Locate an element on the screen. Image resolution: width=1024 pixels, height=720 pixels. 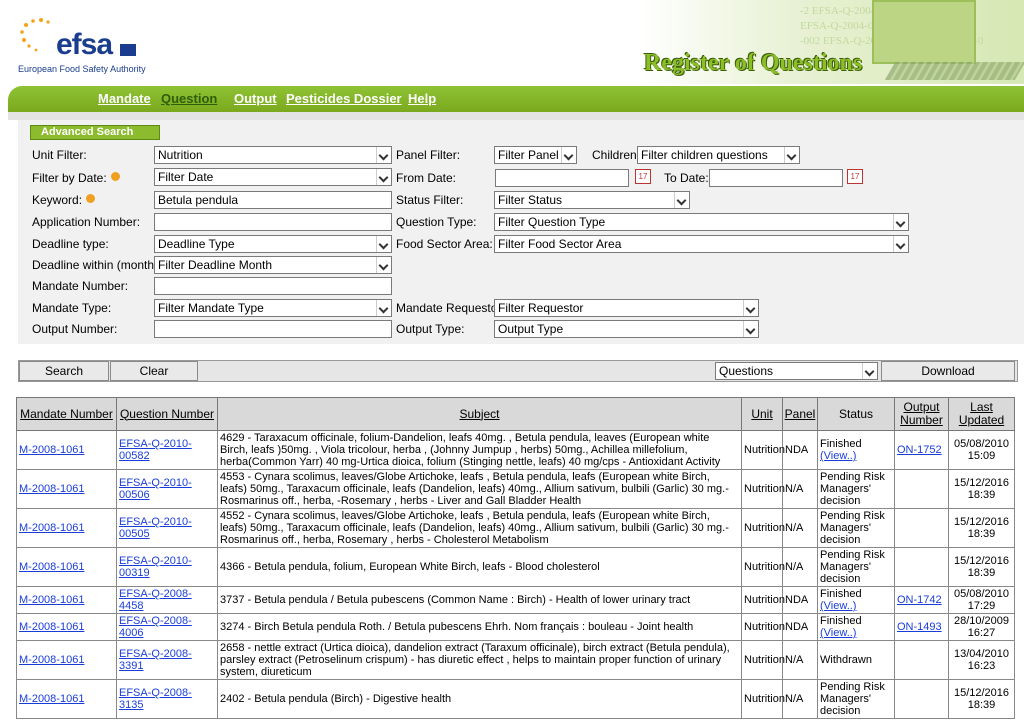
application-number-input is located at coordinates (273, 222).